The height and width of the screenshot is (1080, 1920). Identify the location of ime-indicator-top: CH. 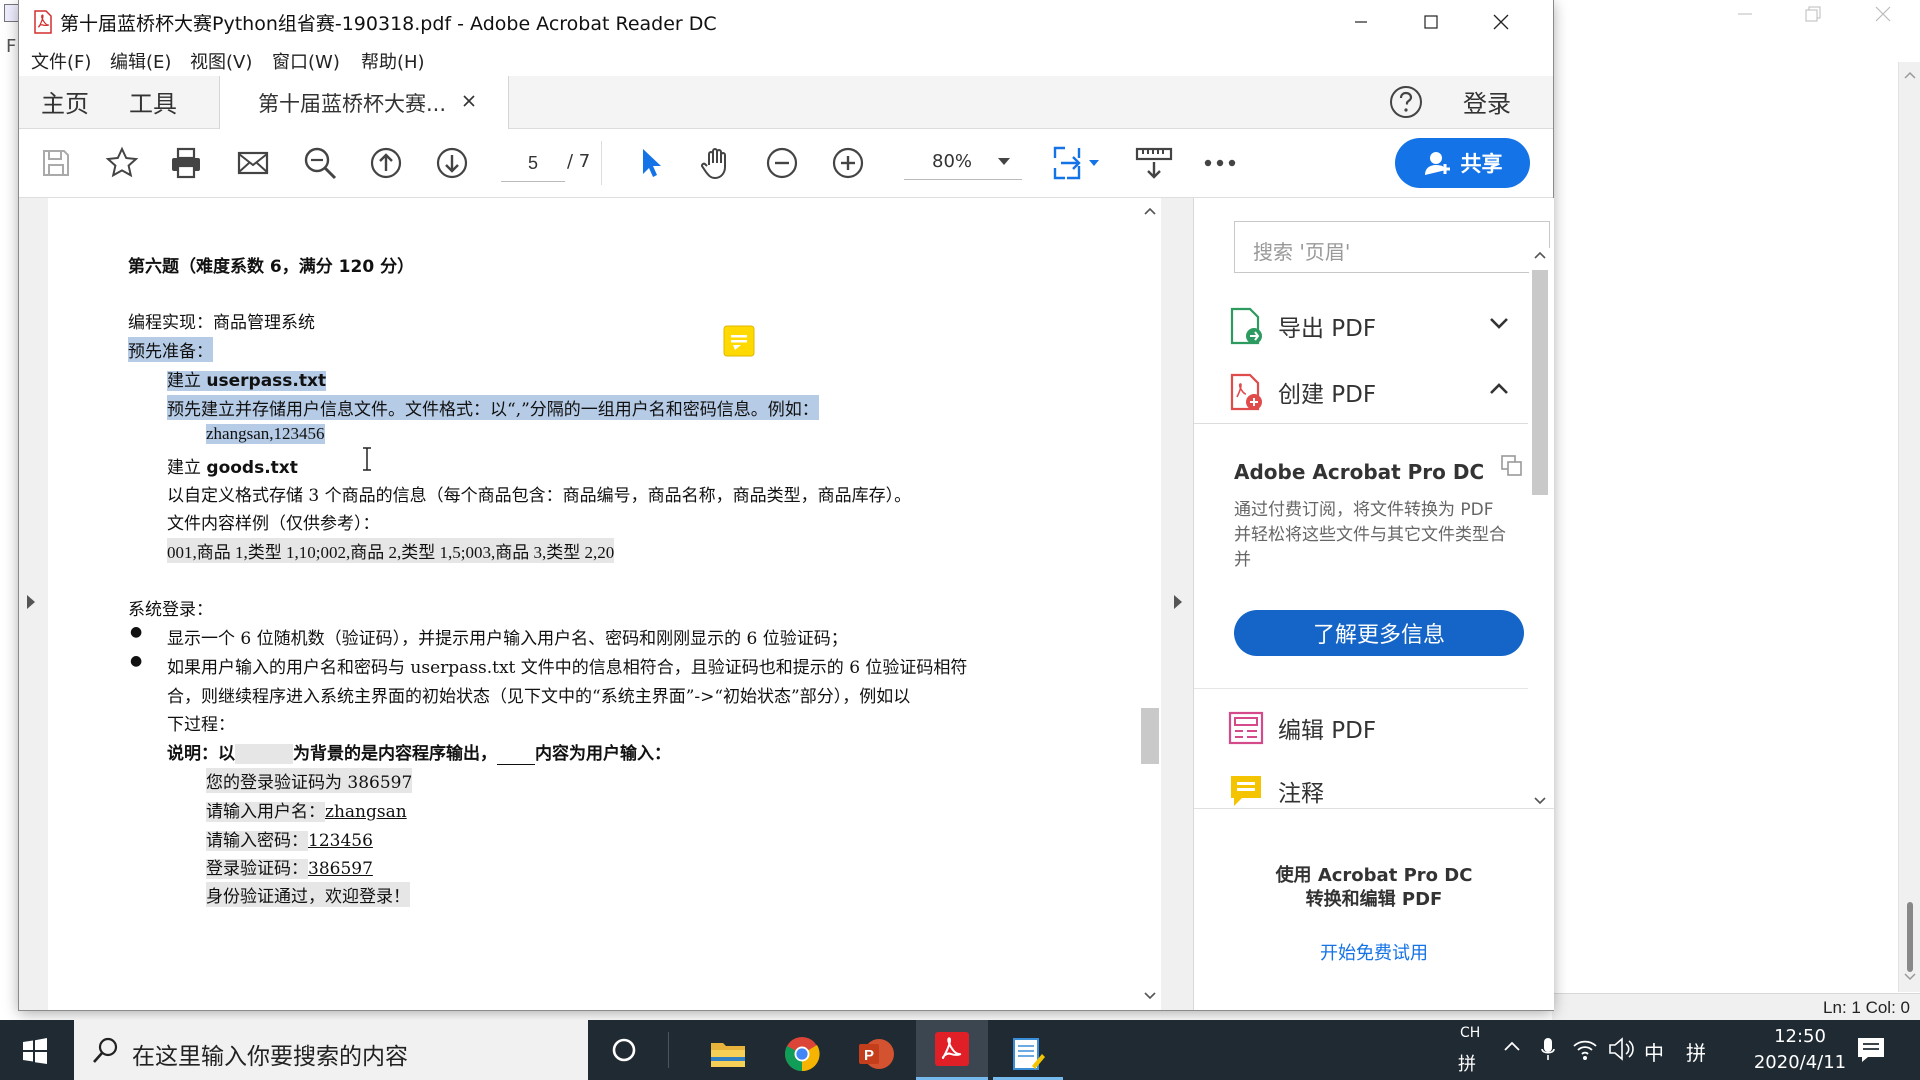
(1470, 1033).